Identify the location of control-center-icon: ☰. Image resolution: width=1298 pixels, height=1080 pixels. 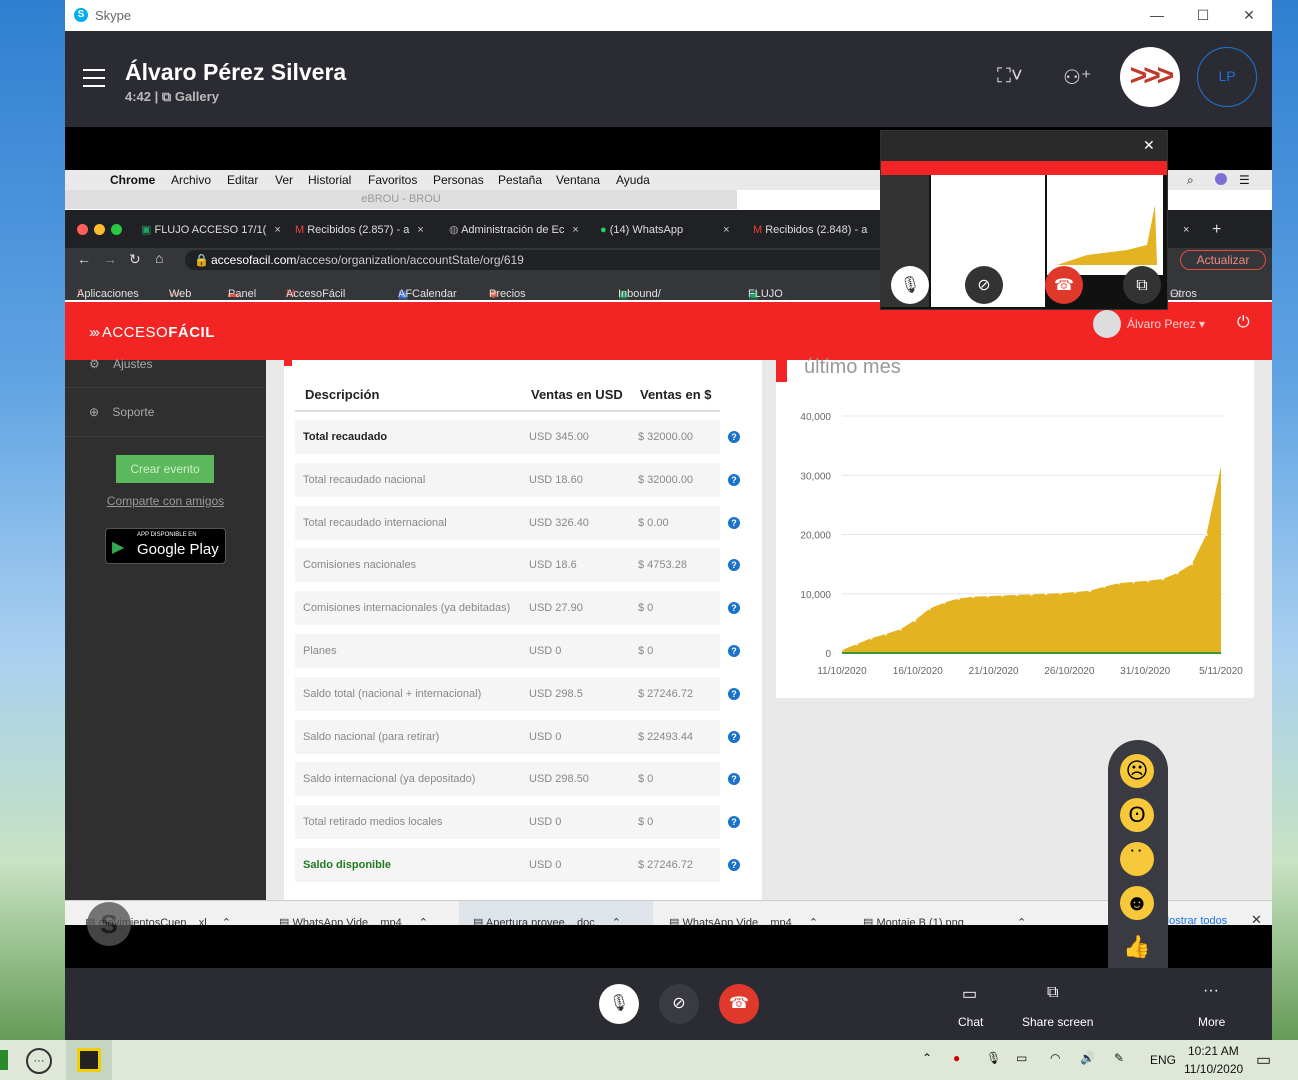
(1244, 180).